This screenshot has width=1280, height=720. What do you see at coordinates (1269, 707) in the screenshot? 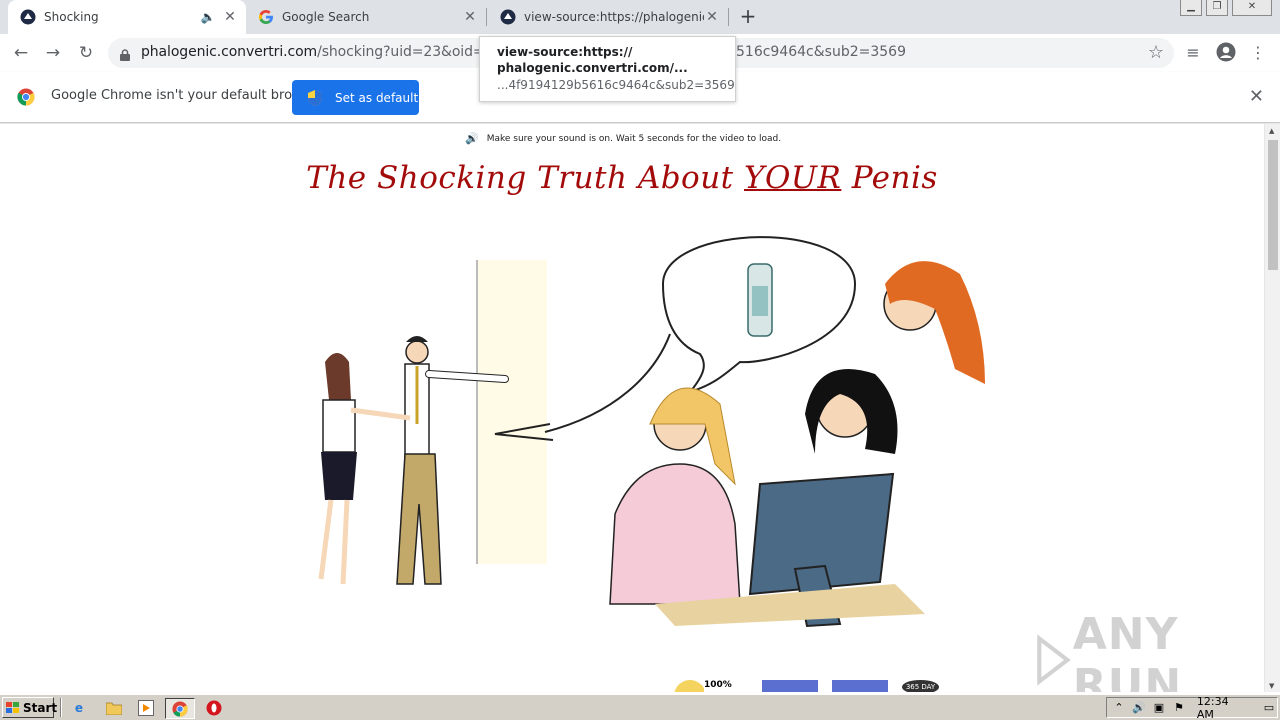
I see `show-desktop-icon: ▭` at bounding box center [1269, 707].